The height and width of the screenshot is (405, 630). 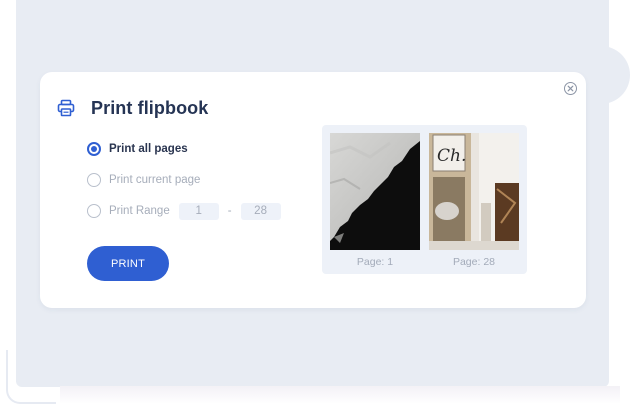 What do you see at coordinates (139, 211) in the screenshot?
I see `option-label: Print Range` at bounding box center [139, 211].